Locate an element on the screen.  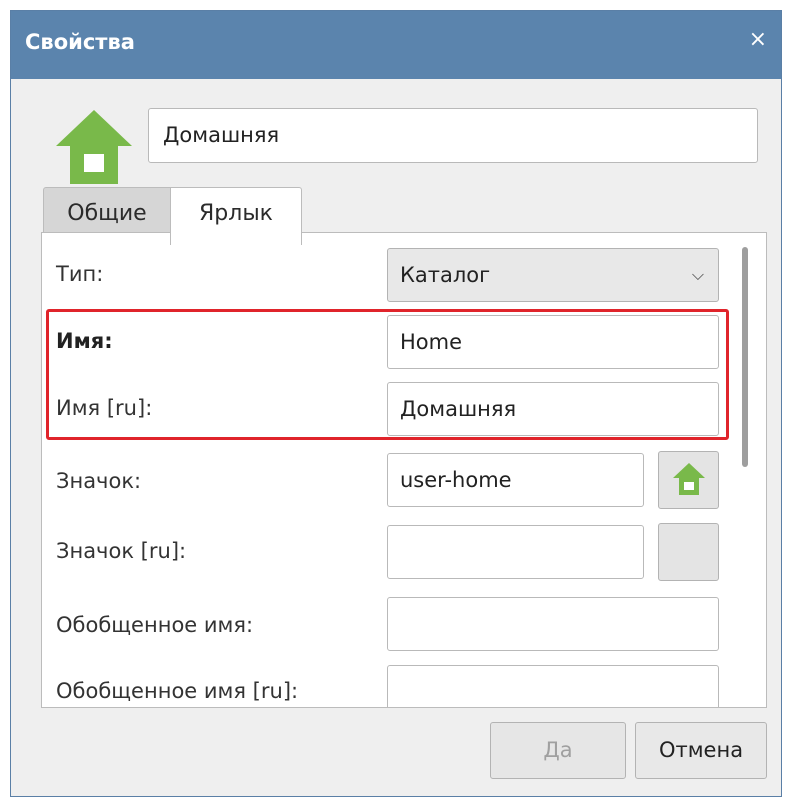
generic-name-label: Обобщенное имя: is located at coordinates (155, 625).